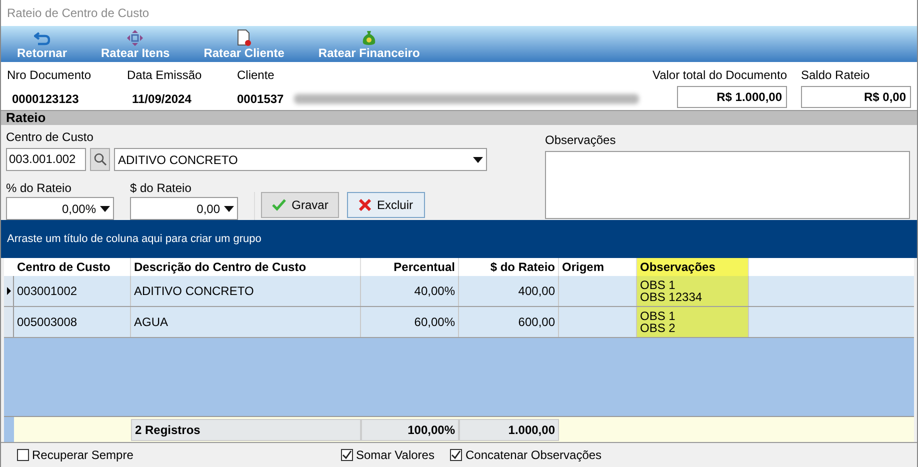  What do you see at coordinates (856, 97) in the screenshot?
I see `balance-field: R$ 0,00` at bounding box center [856, 97].